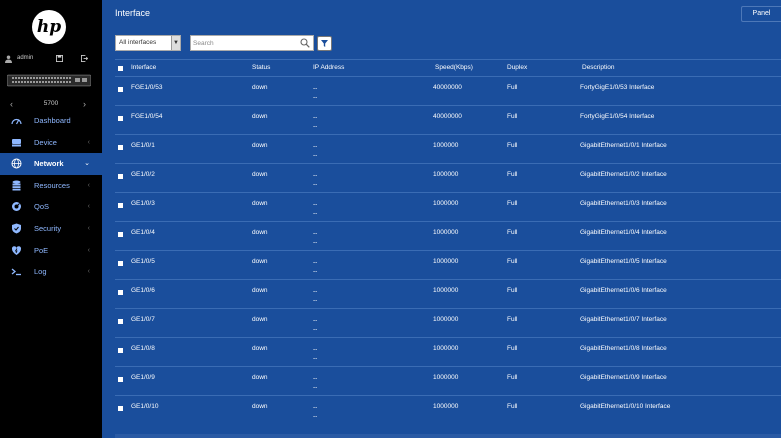 Image resolution: width=781 pixels, height=438 pixels. What do you see at coordinates (16, 272) in the screenshot?
I see `log-icon` at bounding box center [16, 272].